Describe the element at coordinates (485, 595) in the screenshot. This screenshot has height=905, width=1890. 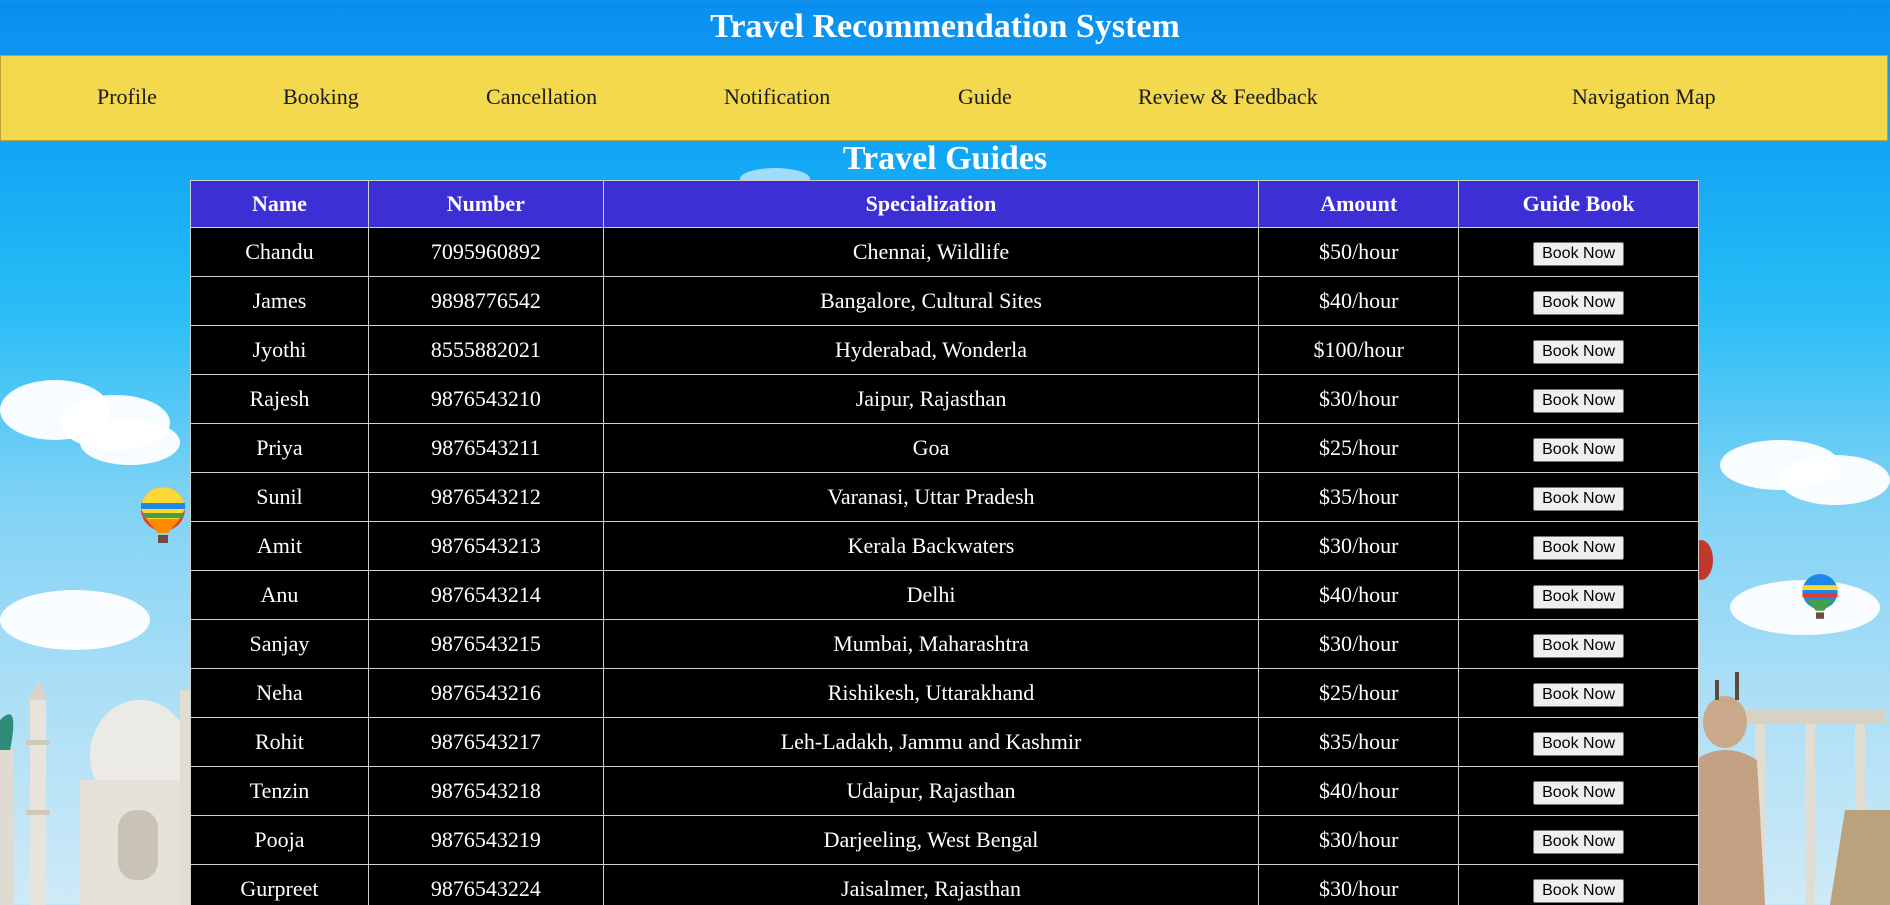
I see `guide-number: 9876543214` at that location.